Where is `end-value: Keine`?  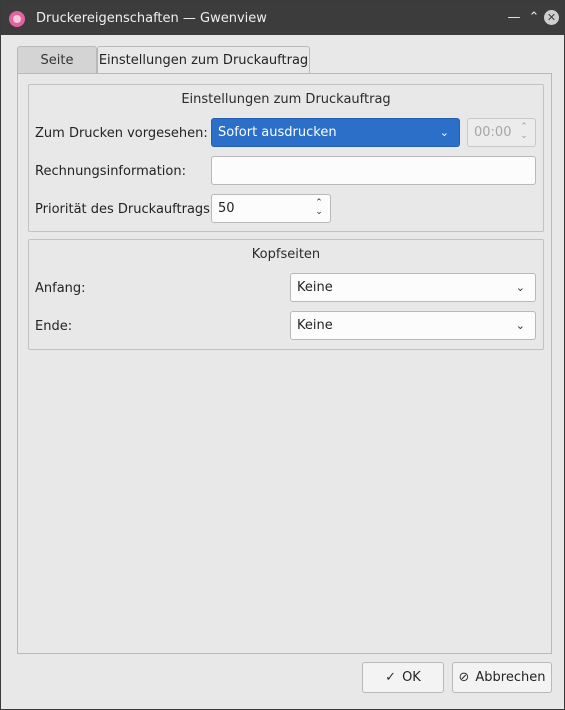
end-value: Keine is located at coordinates (315, 325).